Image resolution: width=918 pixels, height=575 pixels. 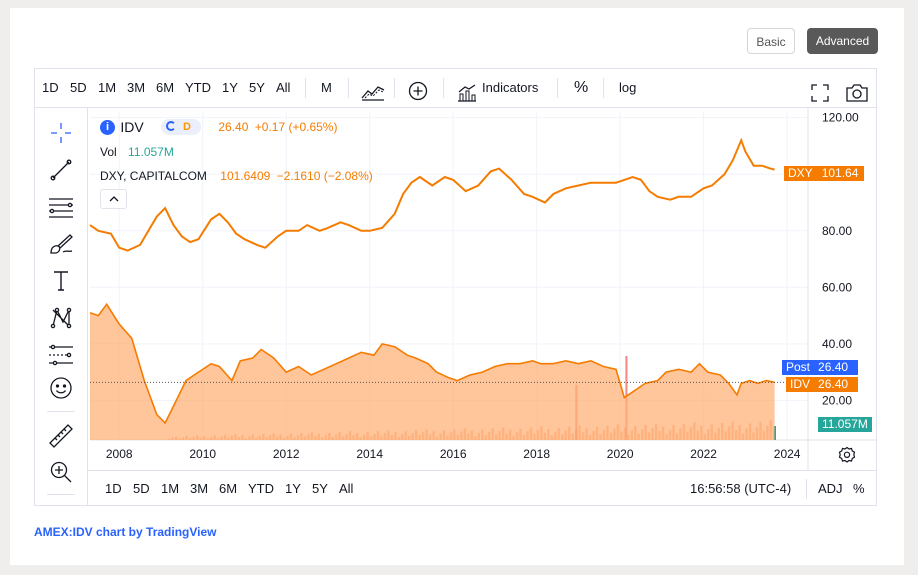 I want to click on bottom-range-ytd: YTD, so click(x=261, y=488).